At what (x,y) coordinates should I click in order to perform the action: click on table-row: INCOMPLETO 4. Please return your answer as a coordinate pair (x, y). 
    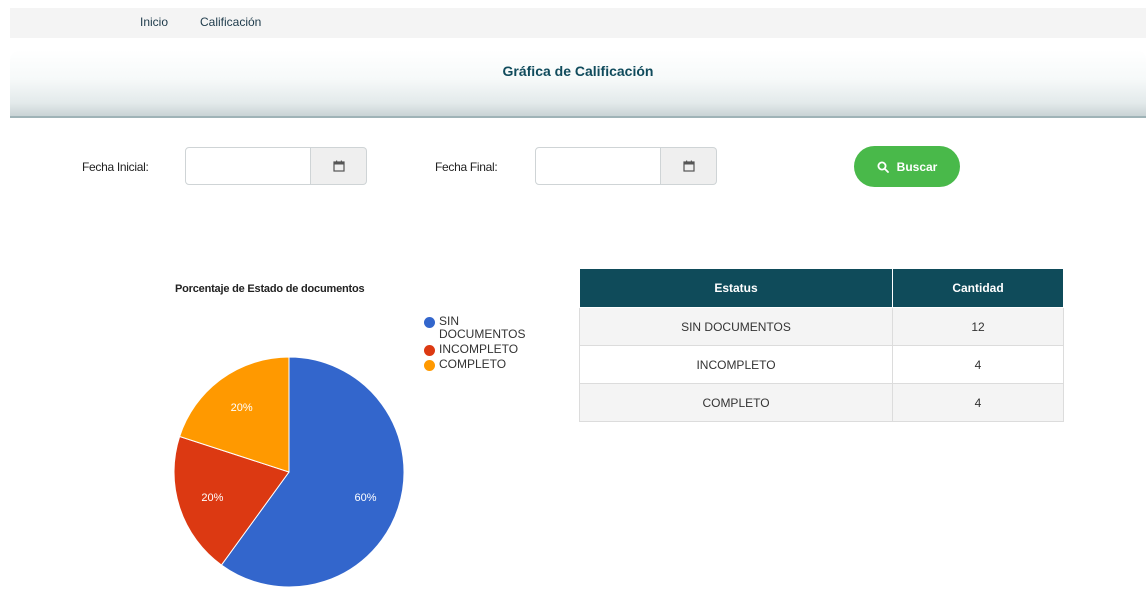
    Looking at the image, I should click on (821, 364).